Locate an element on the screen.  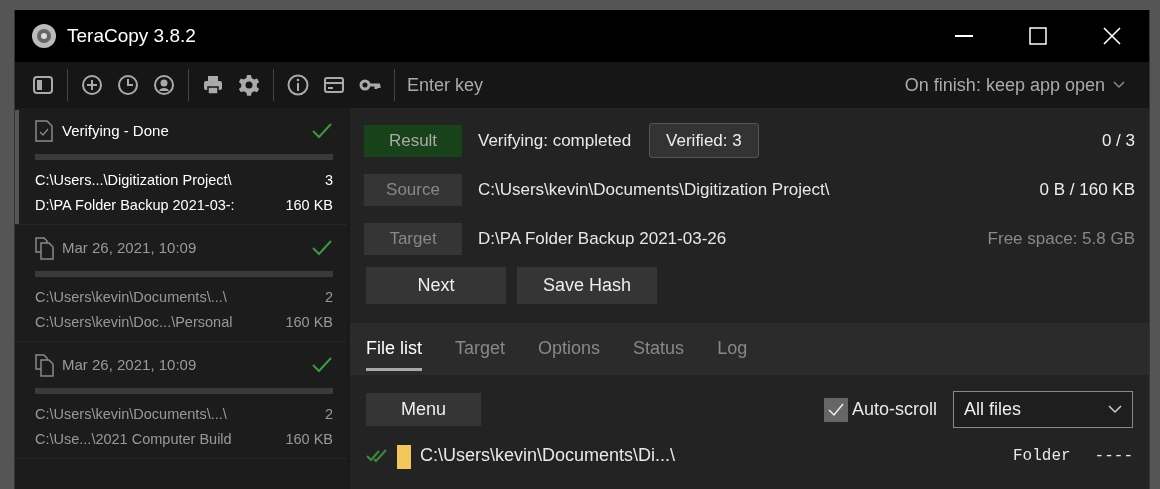
on-finish-dropdown: On finish: keep app open is located at coordinates (1014, 85).